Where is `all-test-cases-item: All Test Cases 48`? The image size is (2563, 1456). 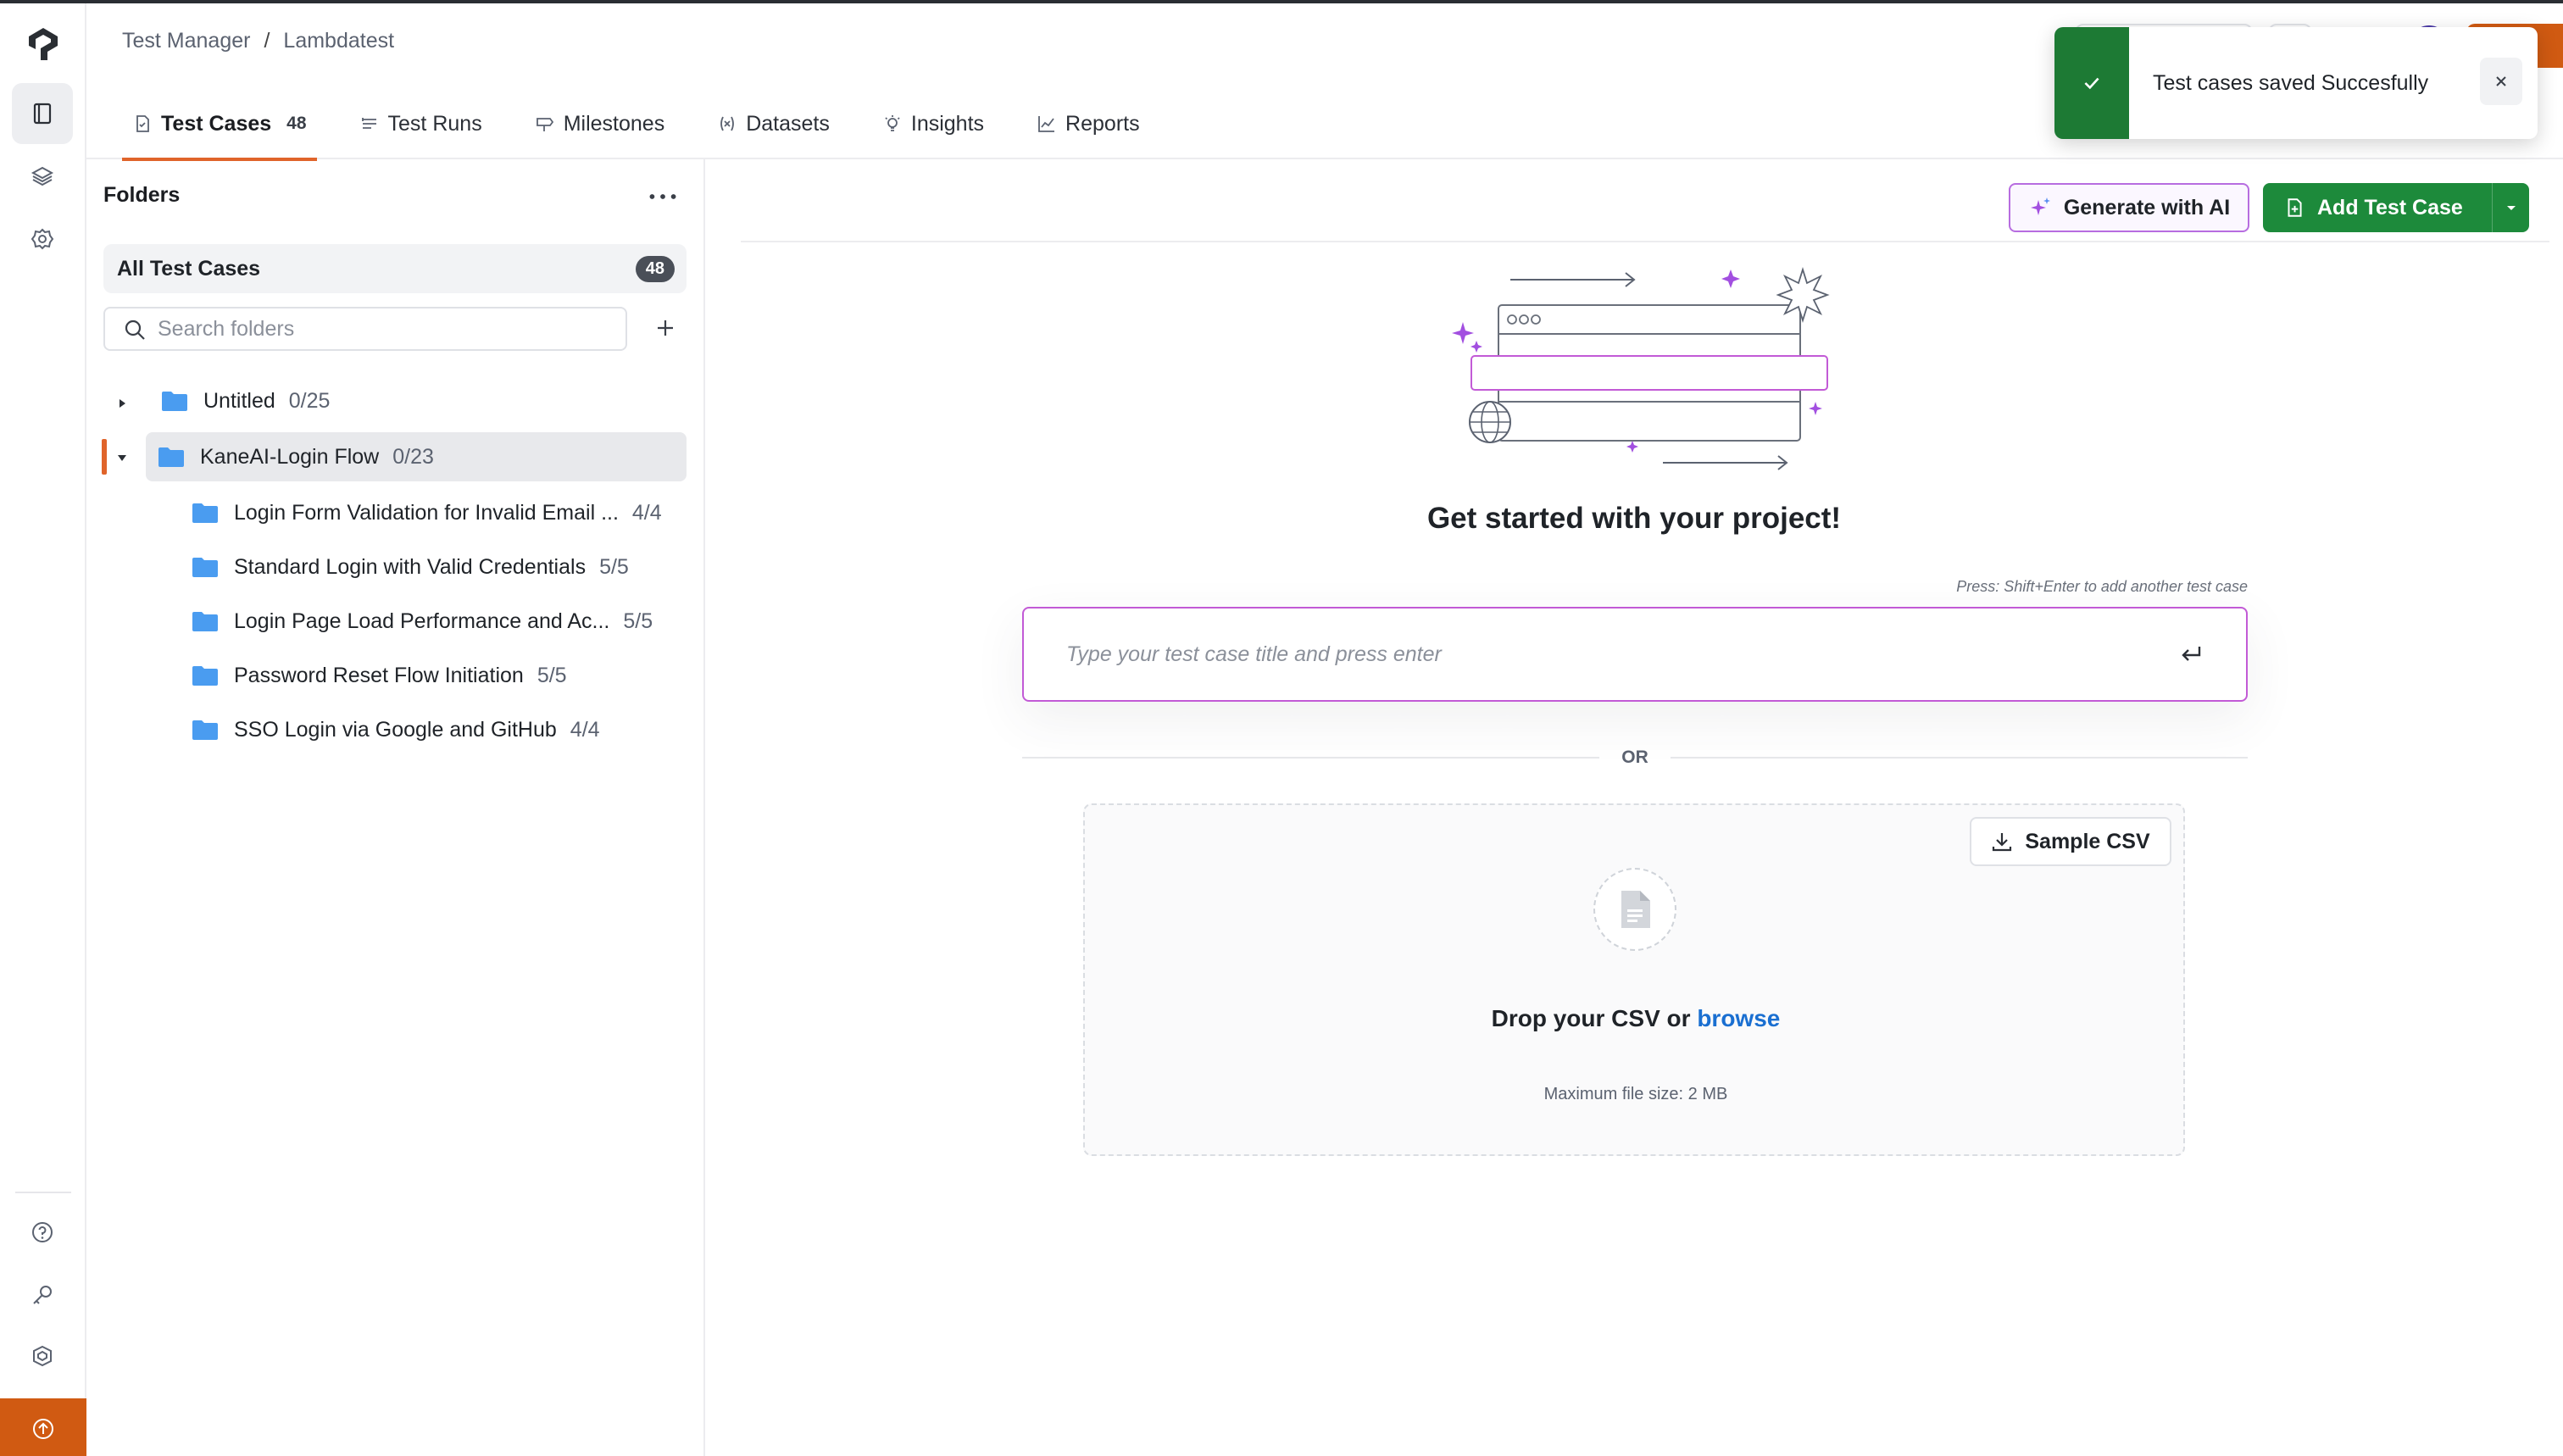
all-test-cases-item: All Test Cases 48 is located at coordinates (395, 269).